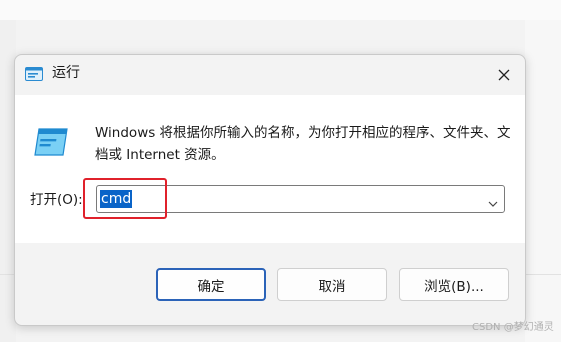  I want to click on close-button, so click(504, 75).